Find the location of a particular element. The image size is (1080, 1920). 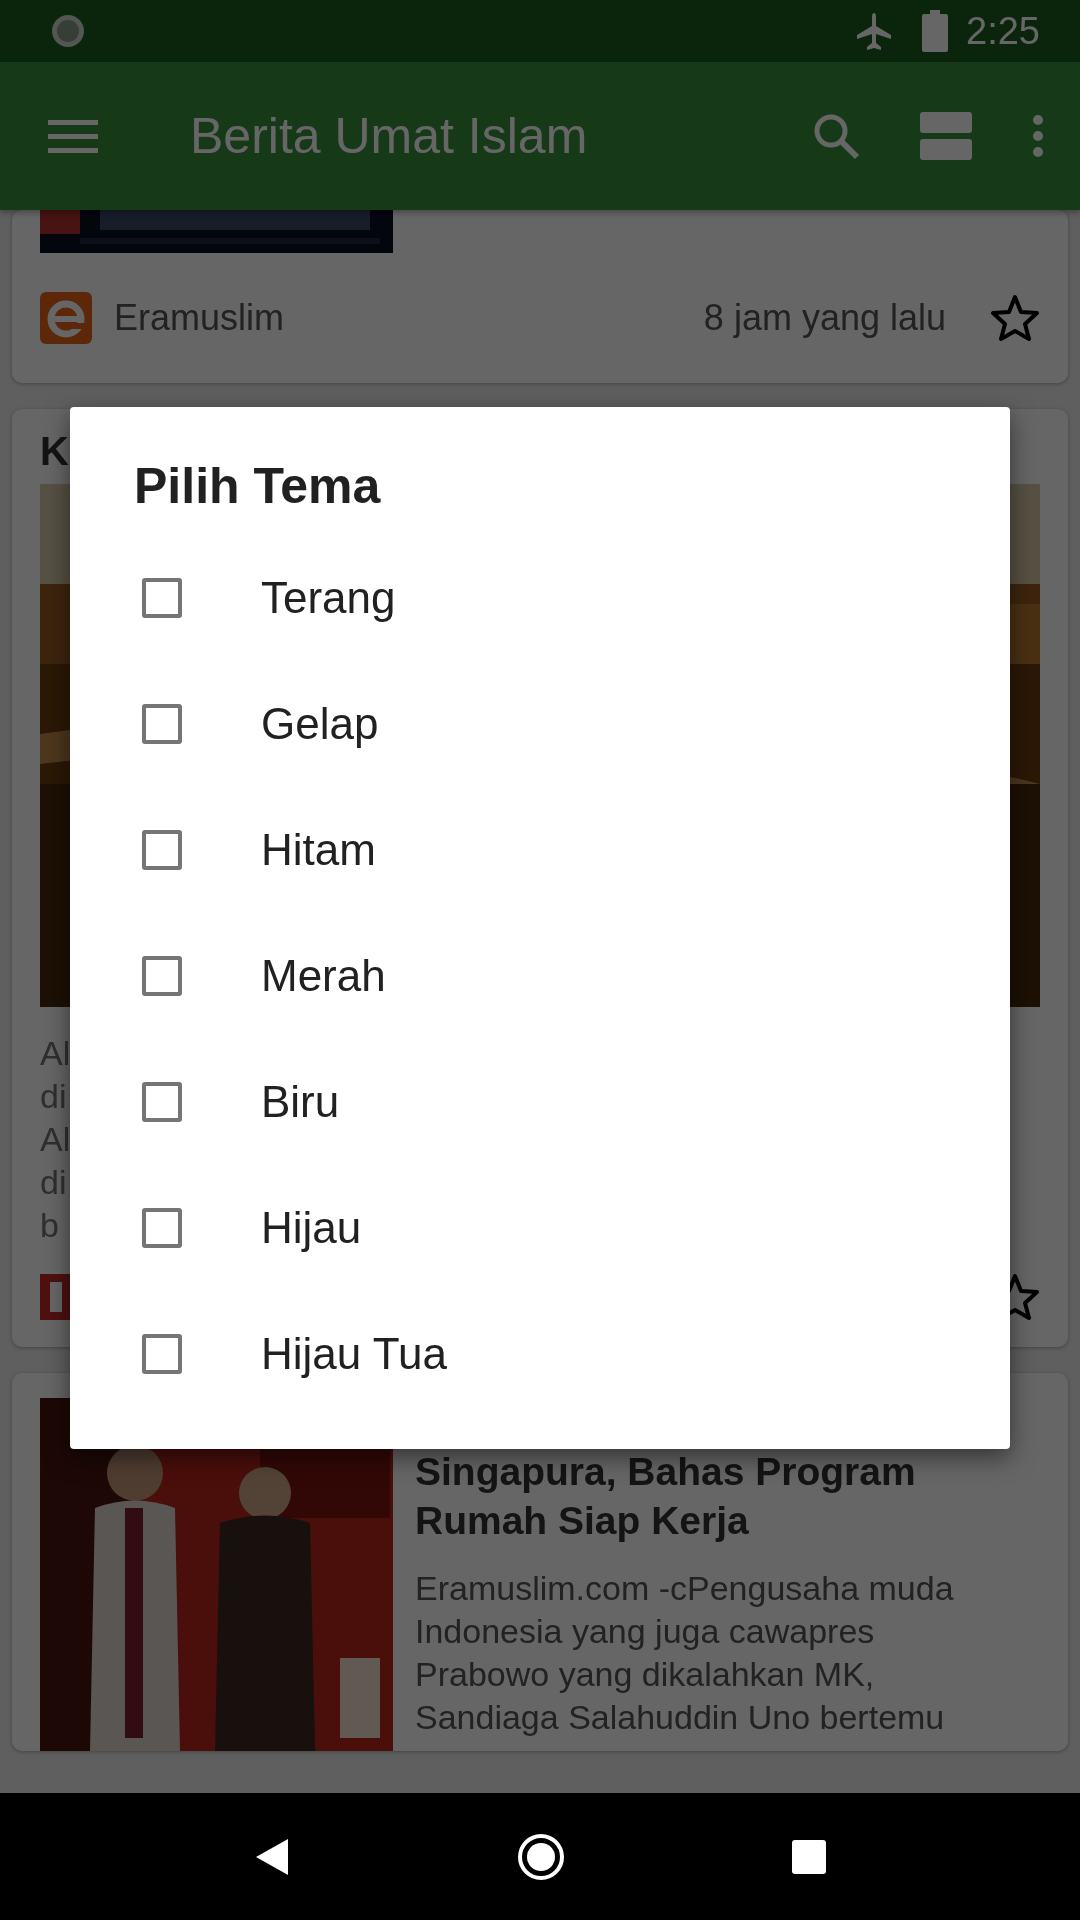

dialog-title: Pilih Tema is located at coordinates (258, 486).